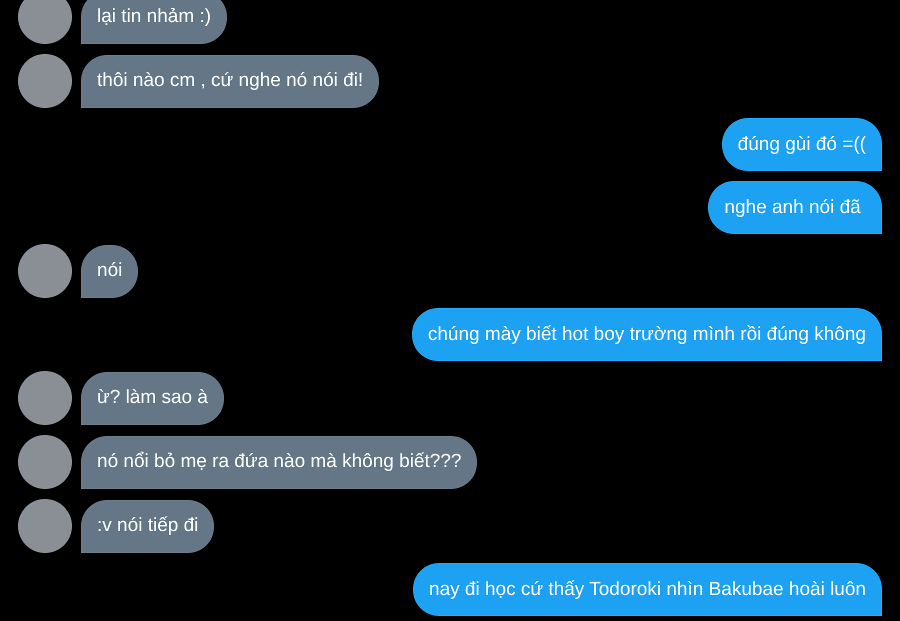 The width and height of the screenshot is (900, 621). I want to click on received-message: nói, so click(109, 271).